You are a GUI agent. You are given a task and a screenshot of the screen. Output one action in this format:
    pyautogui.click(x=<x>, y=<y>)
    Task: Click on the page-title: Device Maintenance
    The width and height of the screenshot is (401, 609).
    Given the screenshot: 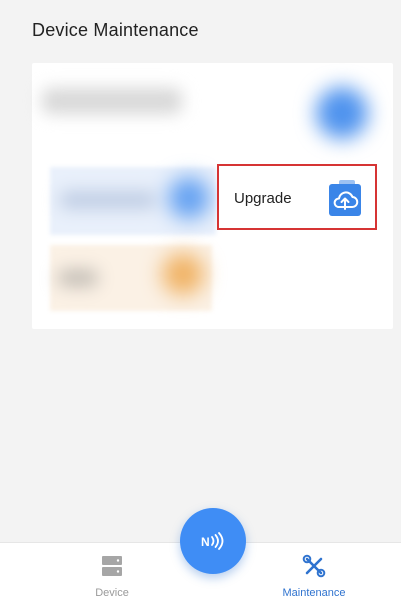 What is the action you would take?
    pyautogui.click(x=115, y=30)
    